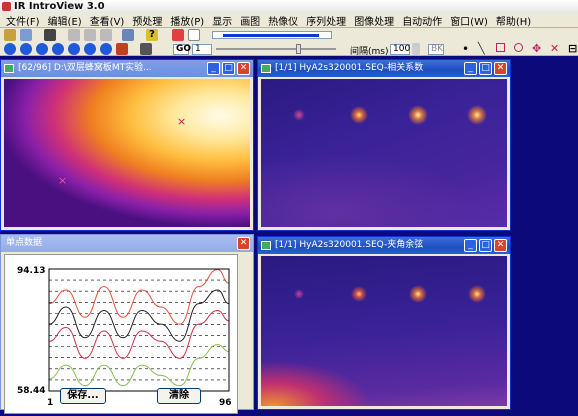 Image resolution: width=578 pixels, height=416 pixels. I want to click on next-frame-icon, so click(90, 49).